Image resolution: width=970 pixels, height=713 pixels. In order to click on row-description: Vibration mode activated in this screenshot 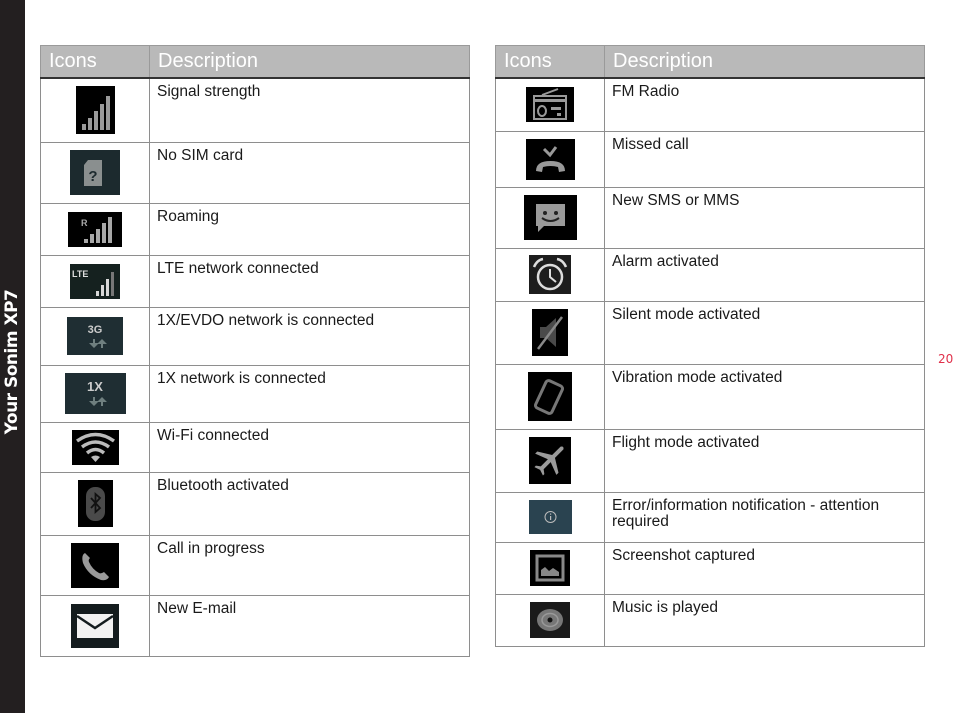, I will do `click(764, 396)`.